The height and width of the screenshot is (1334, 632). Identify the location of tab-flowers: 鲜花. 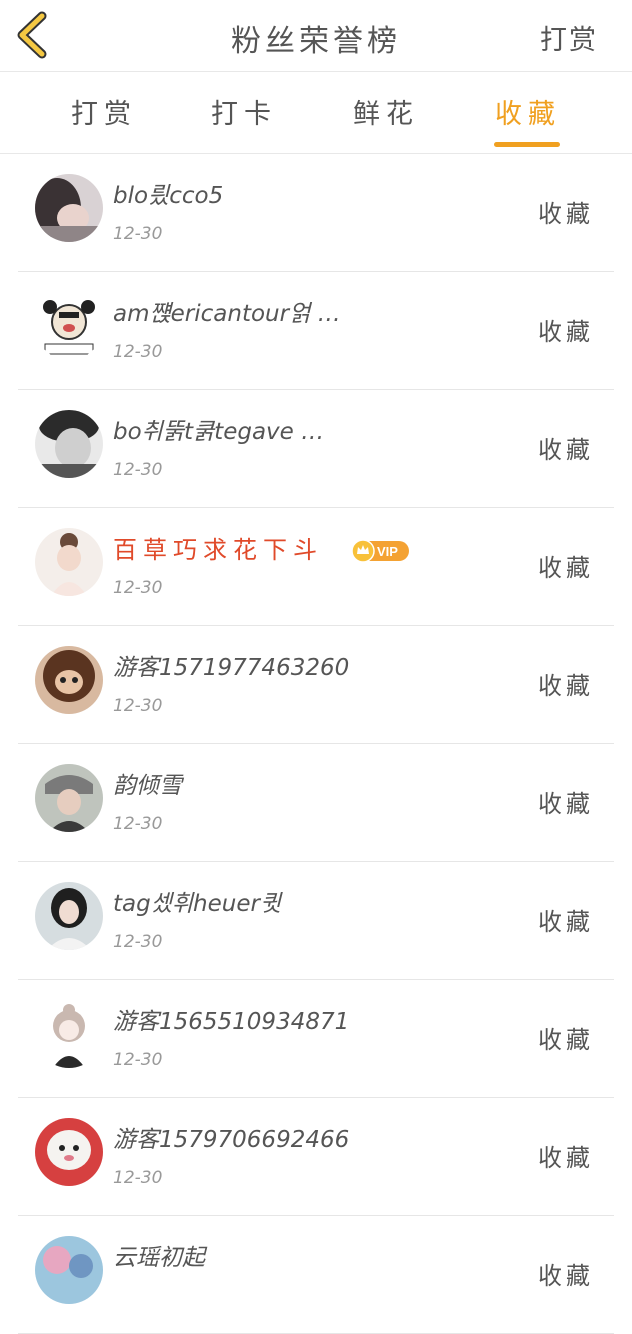
(386, 111).